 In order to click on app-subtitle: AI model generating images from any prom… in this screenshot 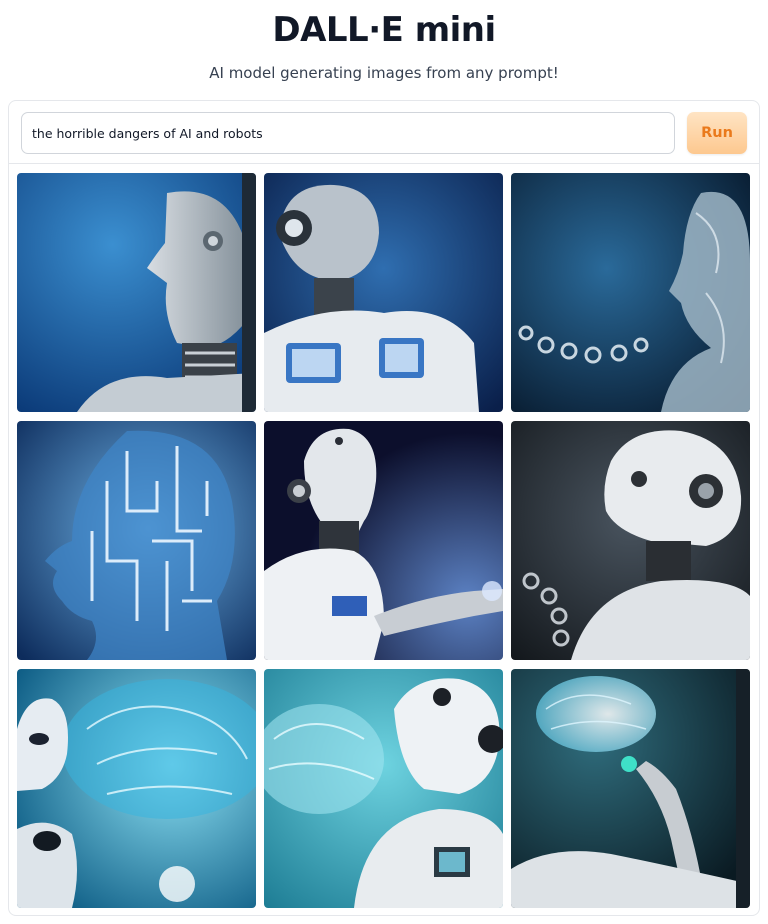, I will do `click(384, 73)`.